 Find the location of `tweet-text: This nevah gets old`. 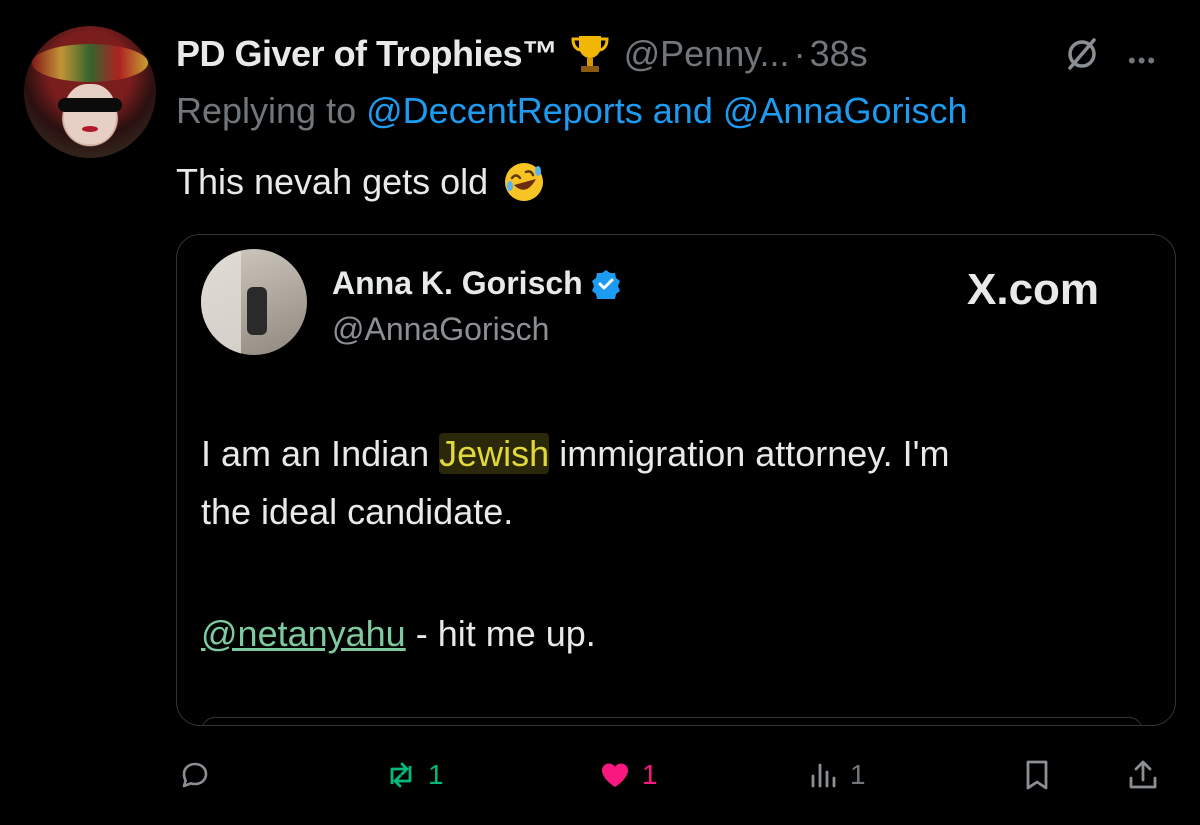

tweet-text: This nevah gets old is located at coordinates (361, 182).